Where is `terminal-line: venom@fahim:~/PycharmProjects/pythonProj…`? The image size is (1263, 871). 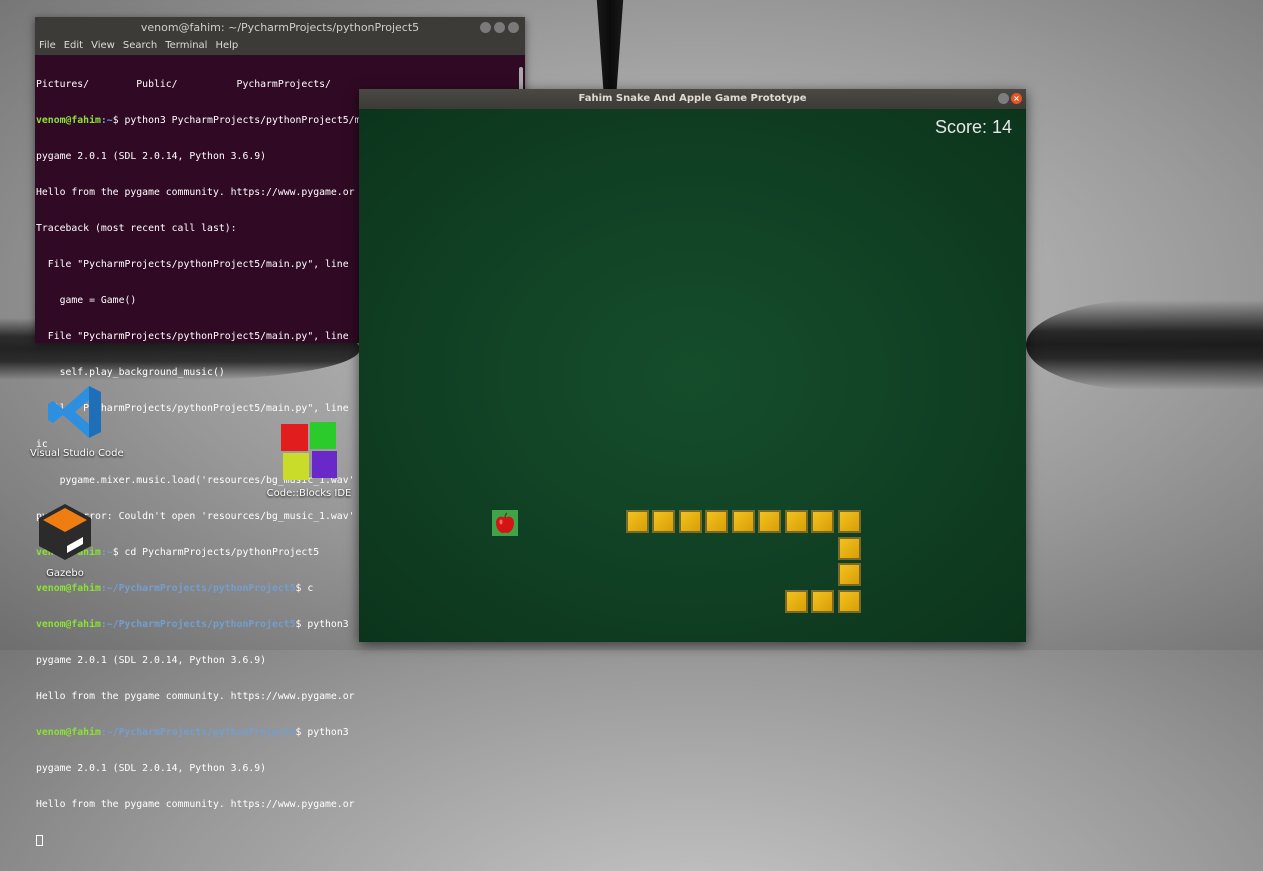 terminal-line: venom@fahim:~/PycharmProjects/pythonProj… is located at coordinates (192, 732).